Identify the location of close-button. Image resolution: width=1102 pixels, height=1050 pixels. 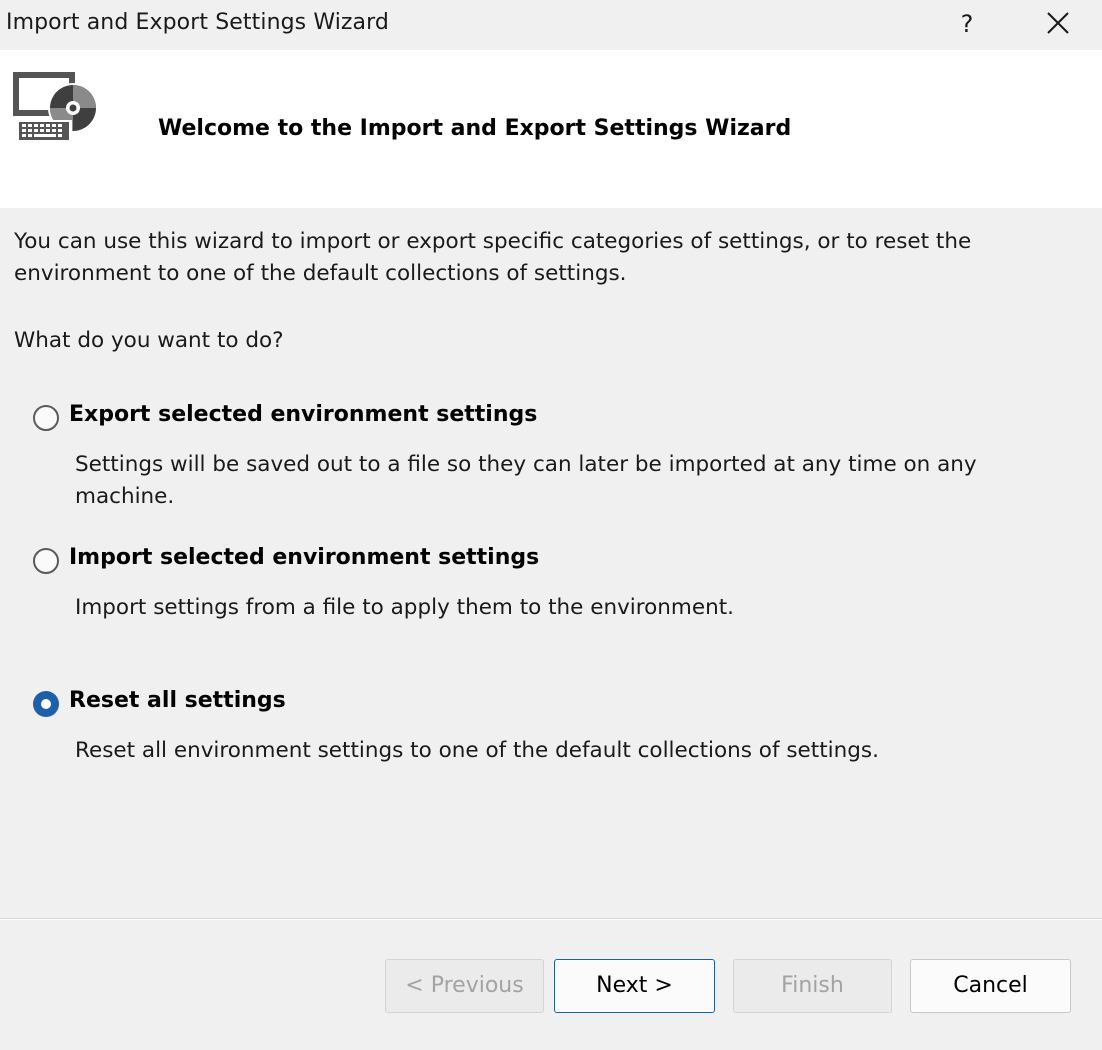
(1058, 25).